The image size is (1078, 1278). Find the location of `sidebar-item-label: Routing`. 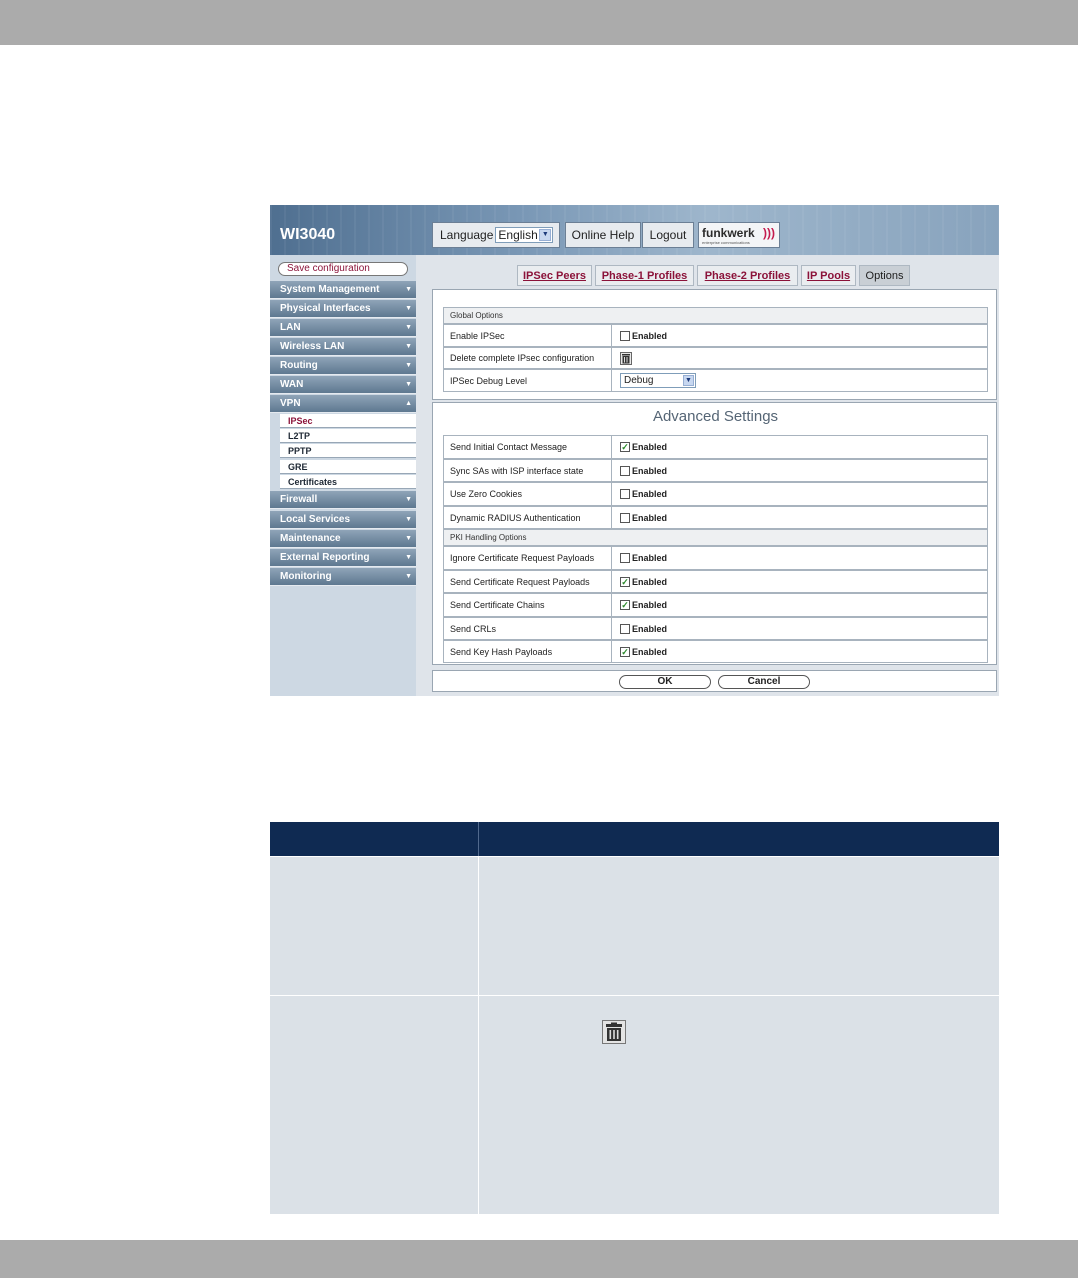

sidebar-item-label: Routing is located at coordinates (299, 365).